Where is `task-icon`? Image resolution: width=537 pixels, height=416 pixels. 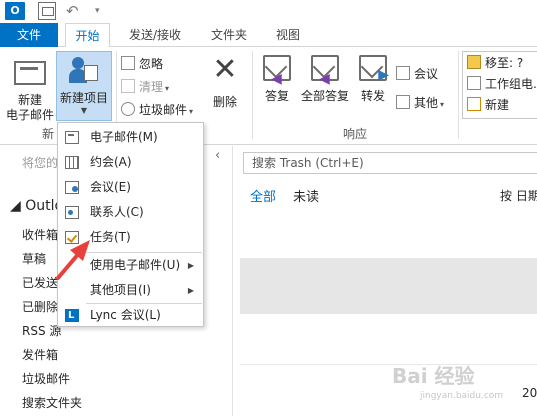
task-icon is located at coordinates (72, 237).